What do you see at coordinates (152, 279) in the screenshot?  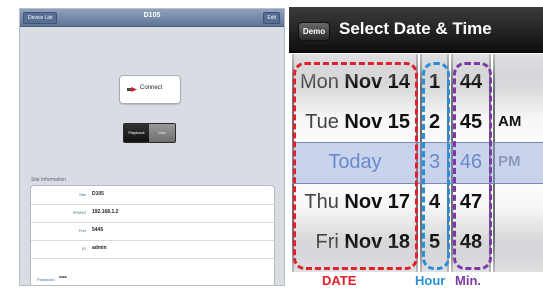 I see `info-row-password: Password ****` at bounding box center [152, 279].